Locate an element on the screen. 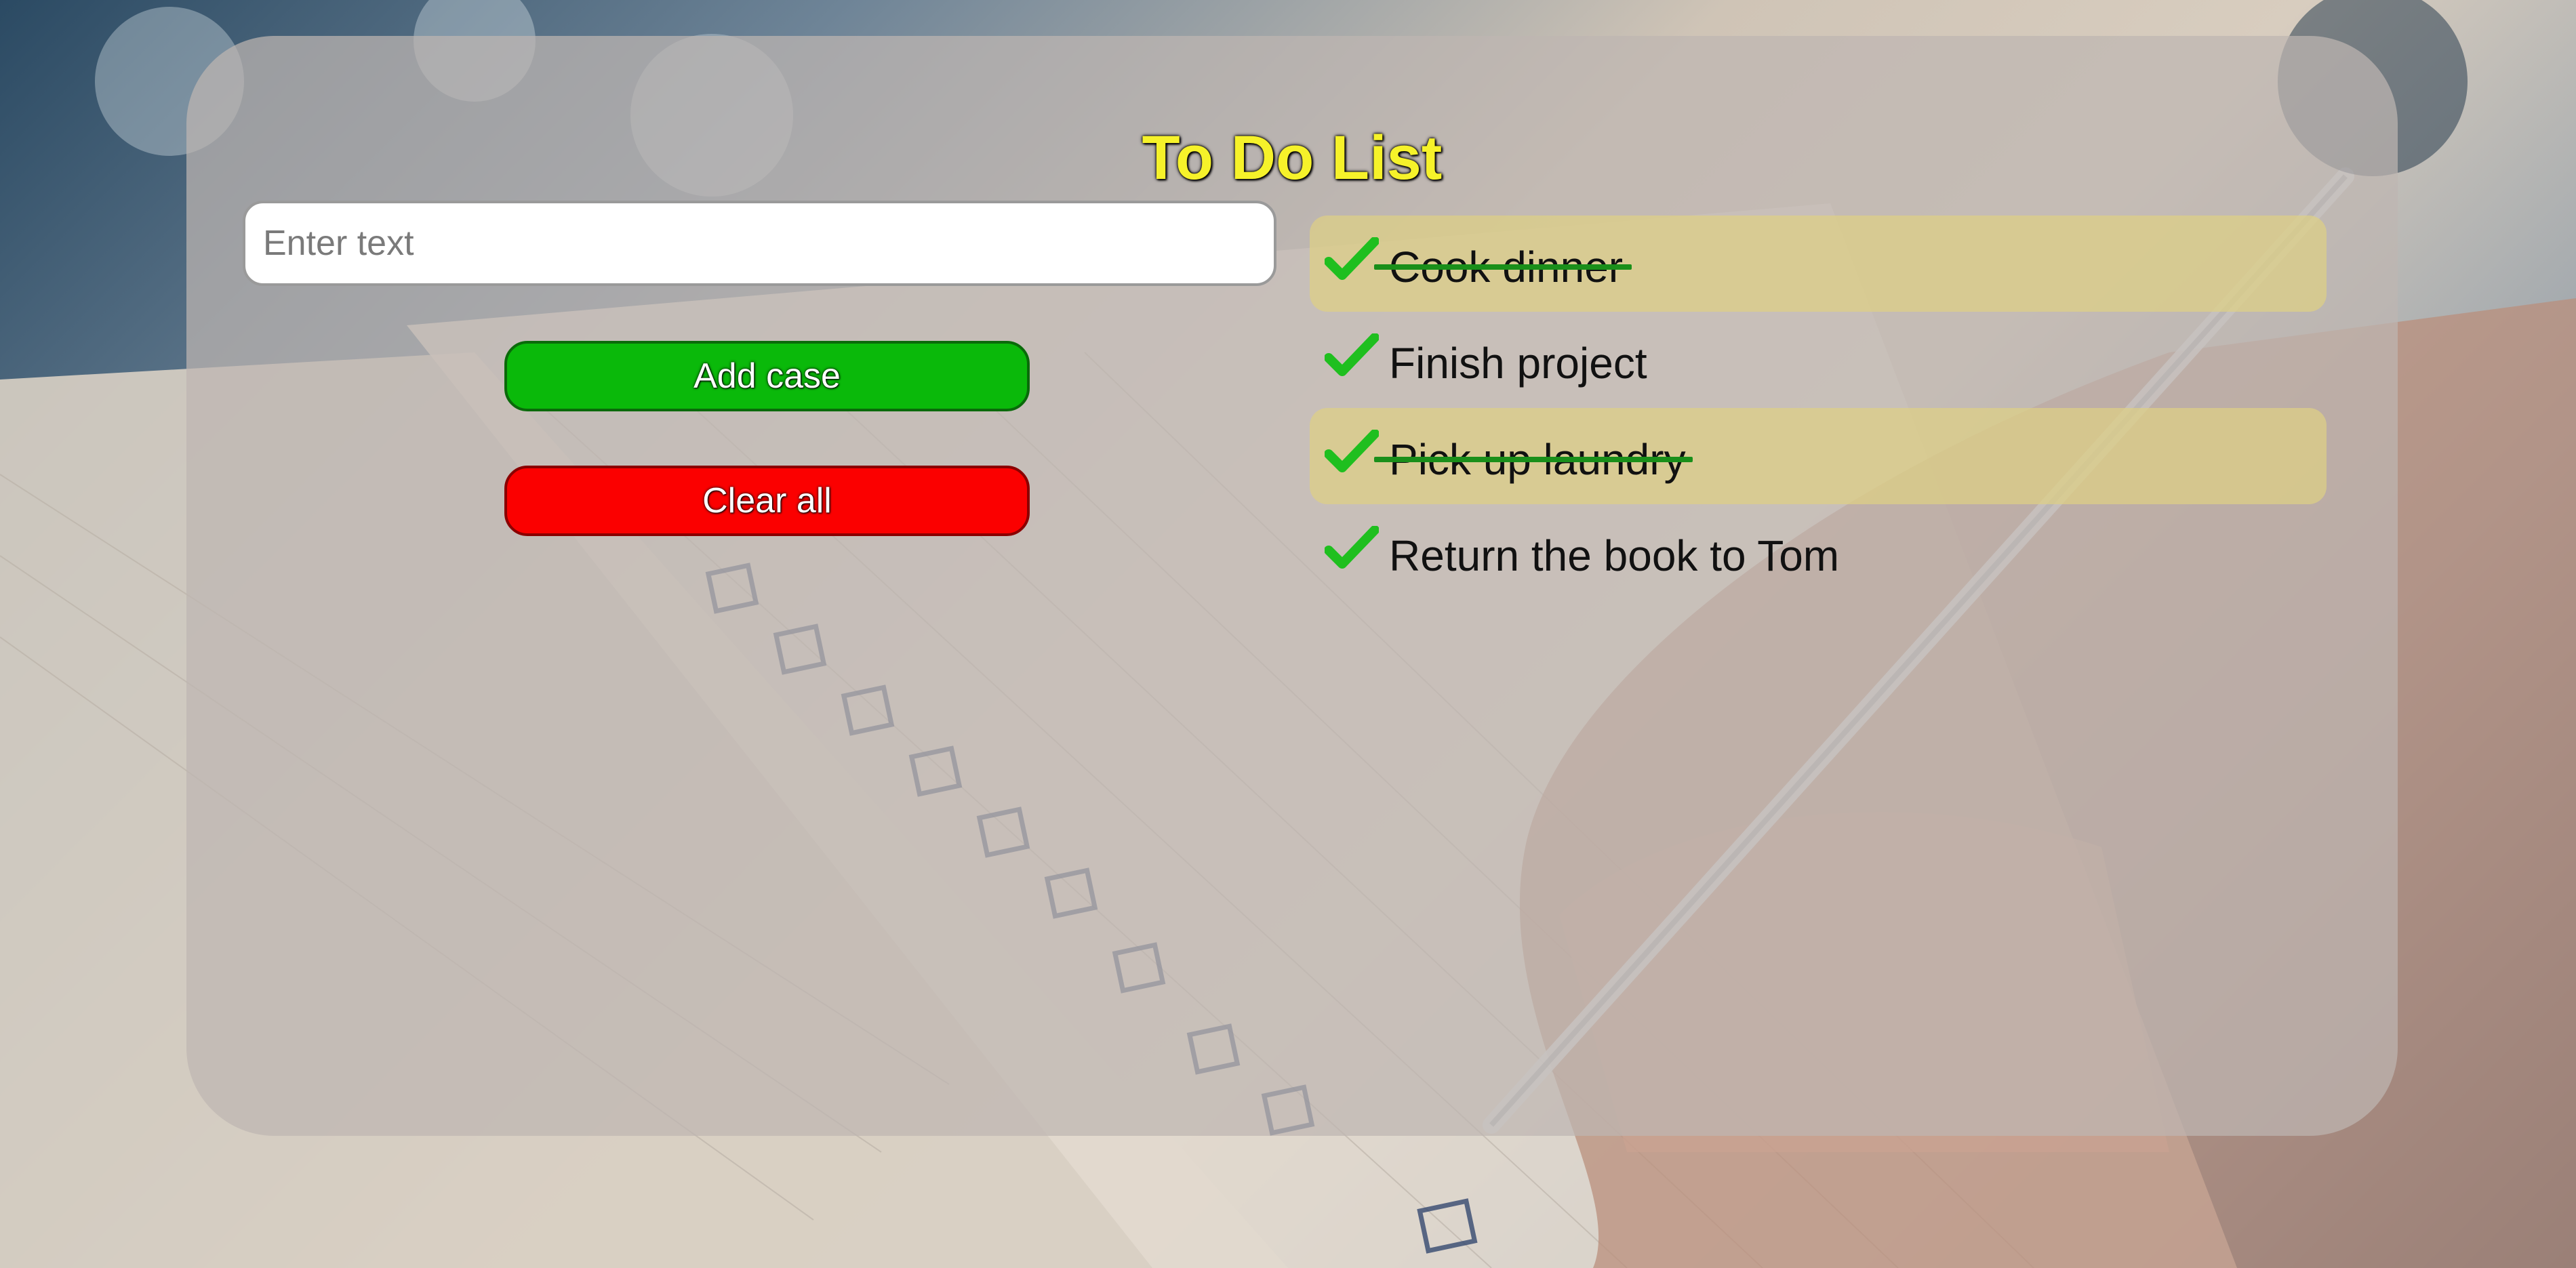 The height and width of the screenshot is (1268, 2576). todo-item: Return the book to Tom is located at coordinates (1818, 552).